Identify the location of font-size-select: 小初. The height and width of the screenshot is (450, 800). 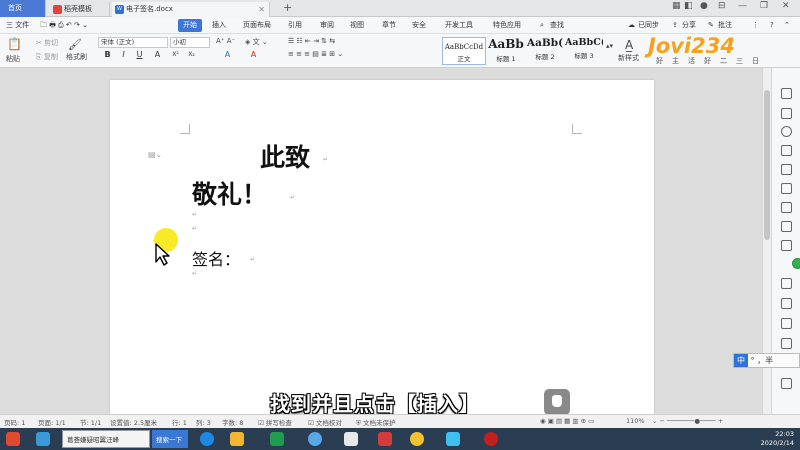
(190, 42).